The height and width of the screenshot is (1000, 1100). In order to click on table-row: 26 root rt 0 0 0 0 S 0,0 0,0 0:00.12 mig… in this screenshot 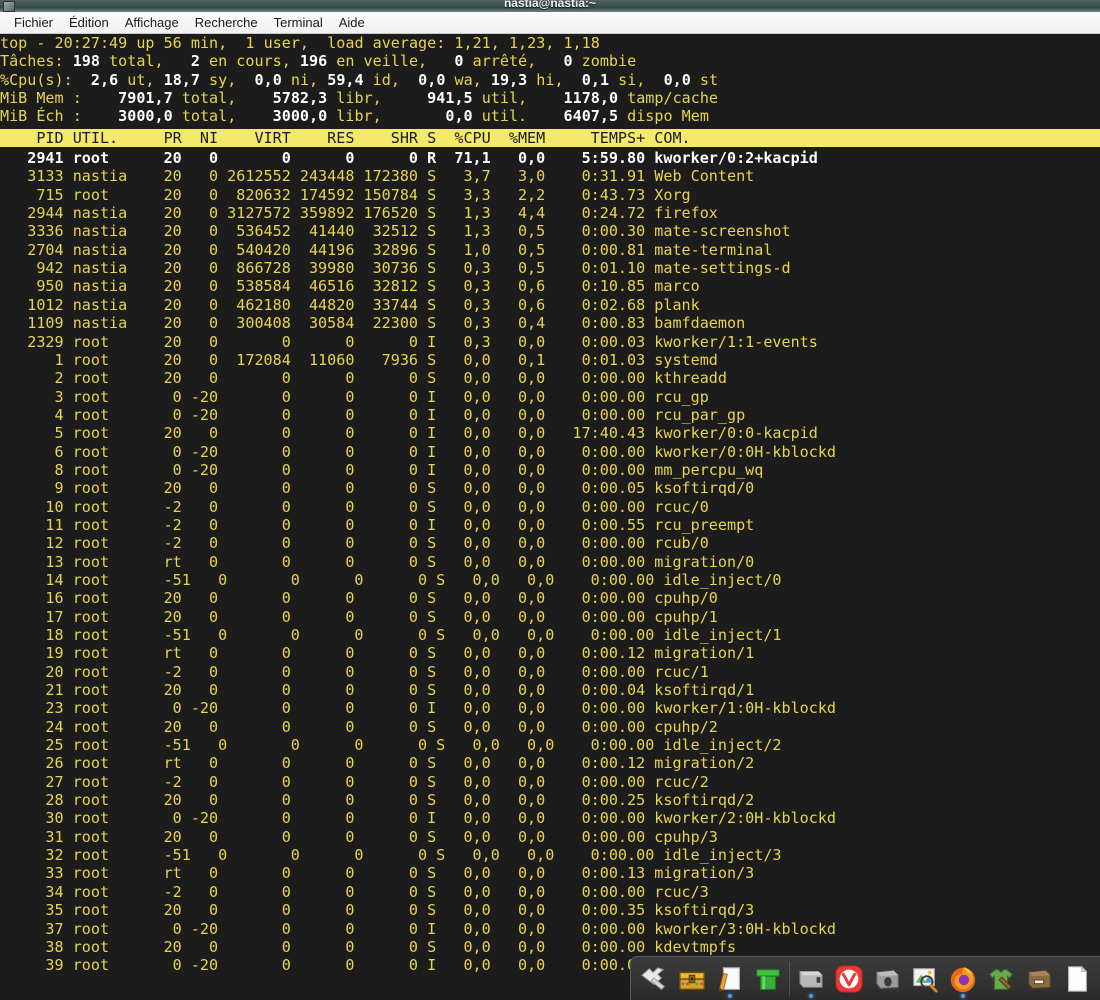, I will do `click(550, 763)`.